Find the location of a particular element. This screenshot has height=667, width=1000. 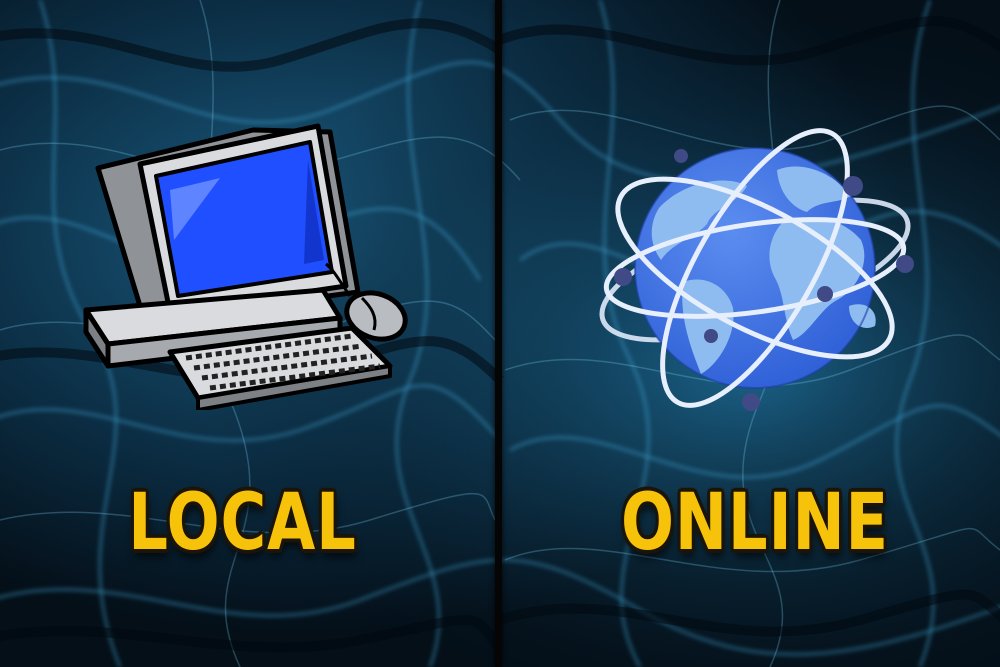

online-label: ONLINE is located at coordinates (755, 523).